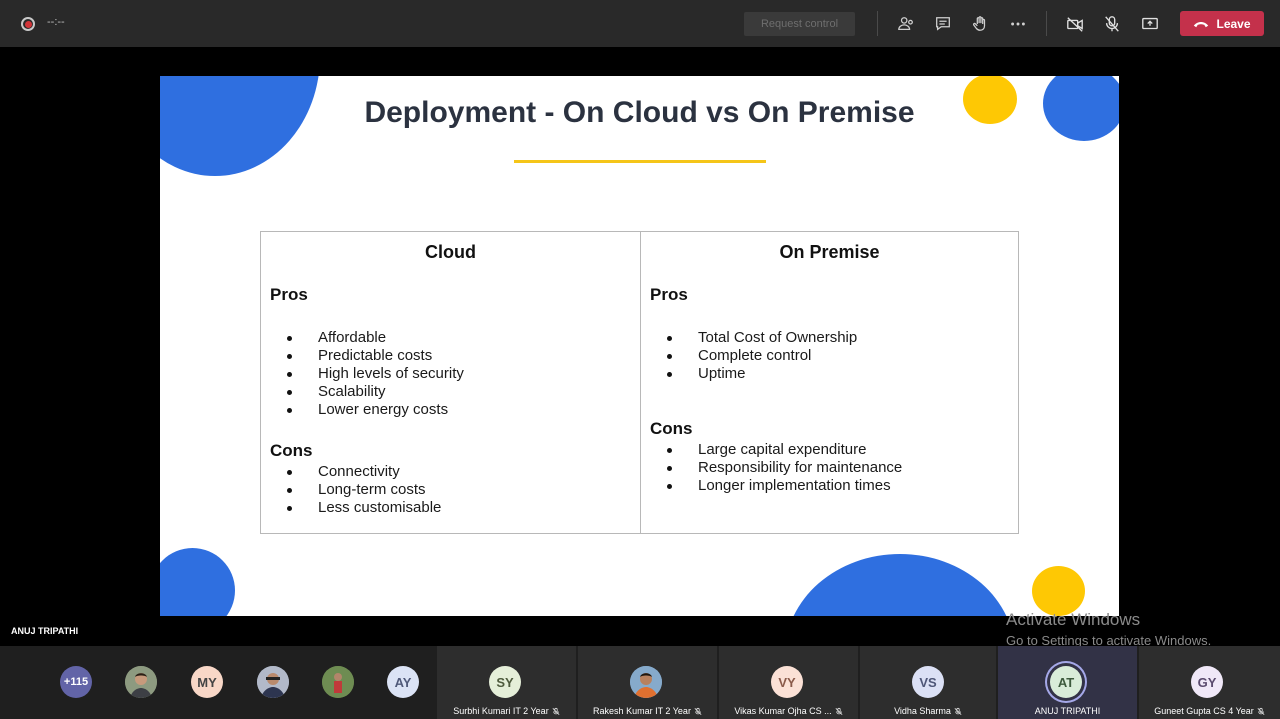 This screenshot has width=1280, height=719. Describe the element at coordinates (928, 711) in the screenshot. I see `participant-name: Vidha Sharma` at that location.